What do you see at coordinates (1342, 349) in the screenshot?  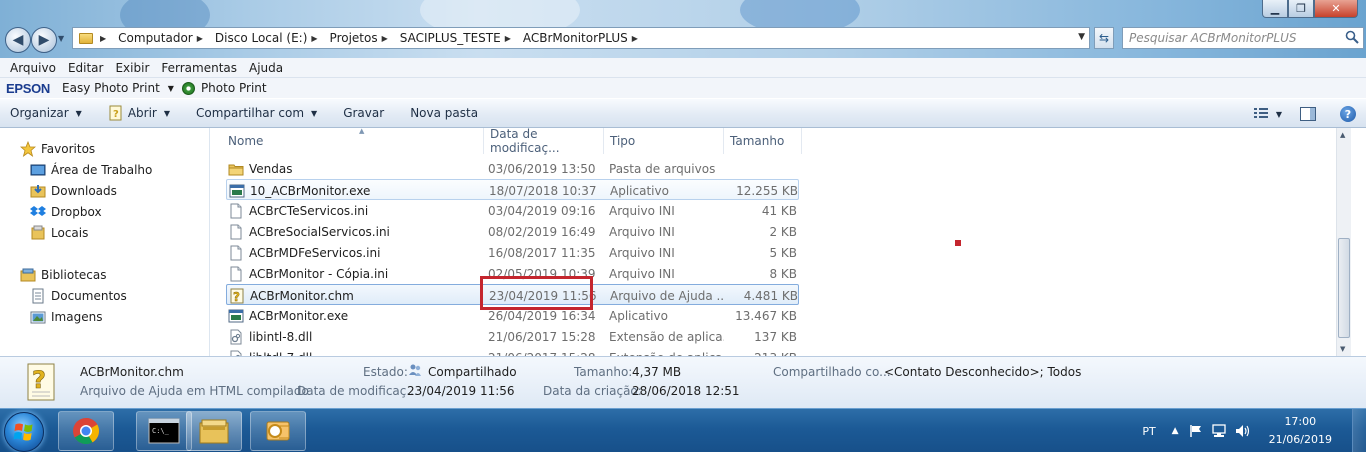 I see `scroll-down-arrow-icon: ▼` at bounding box center [1342, 349].